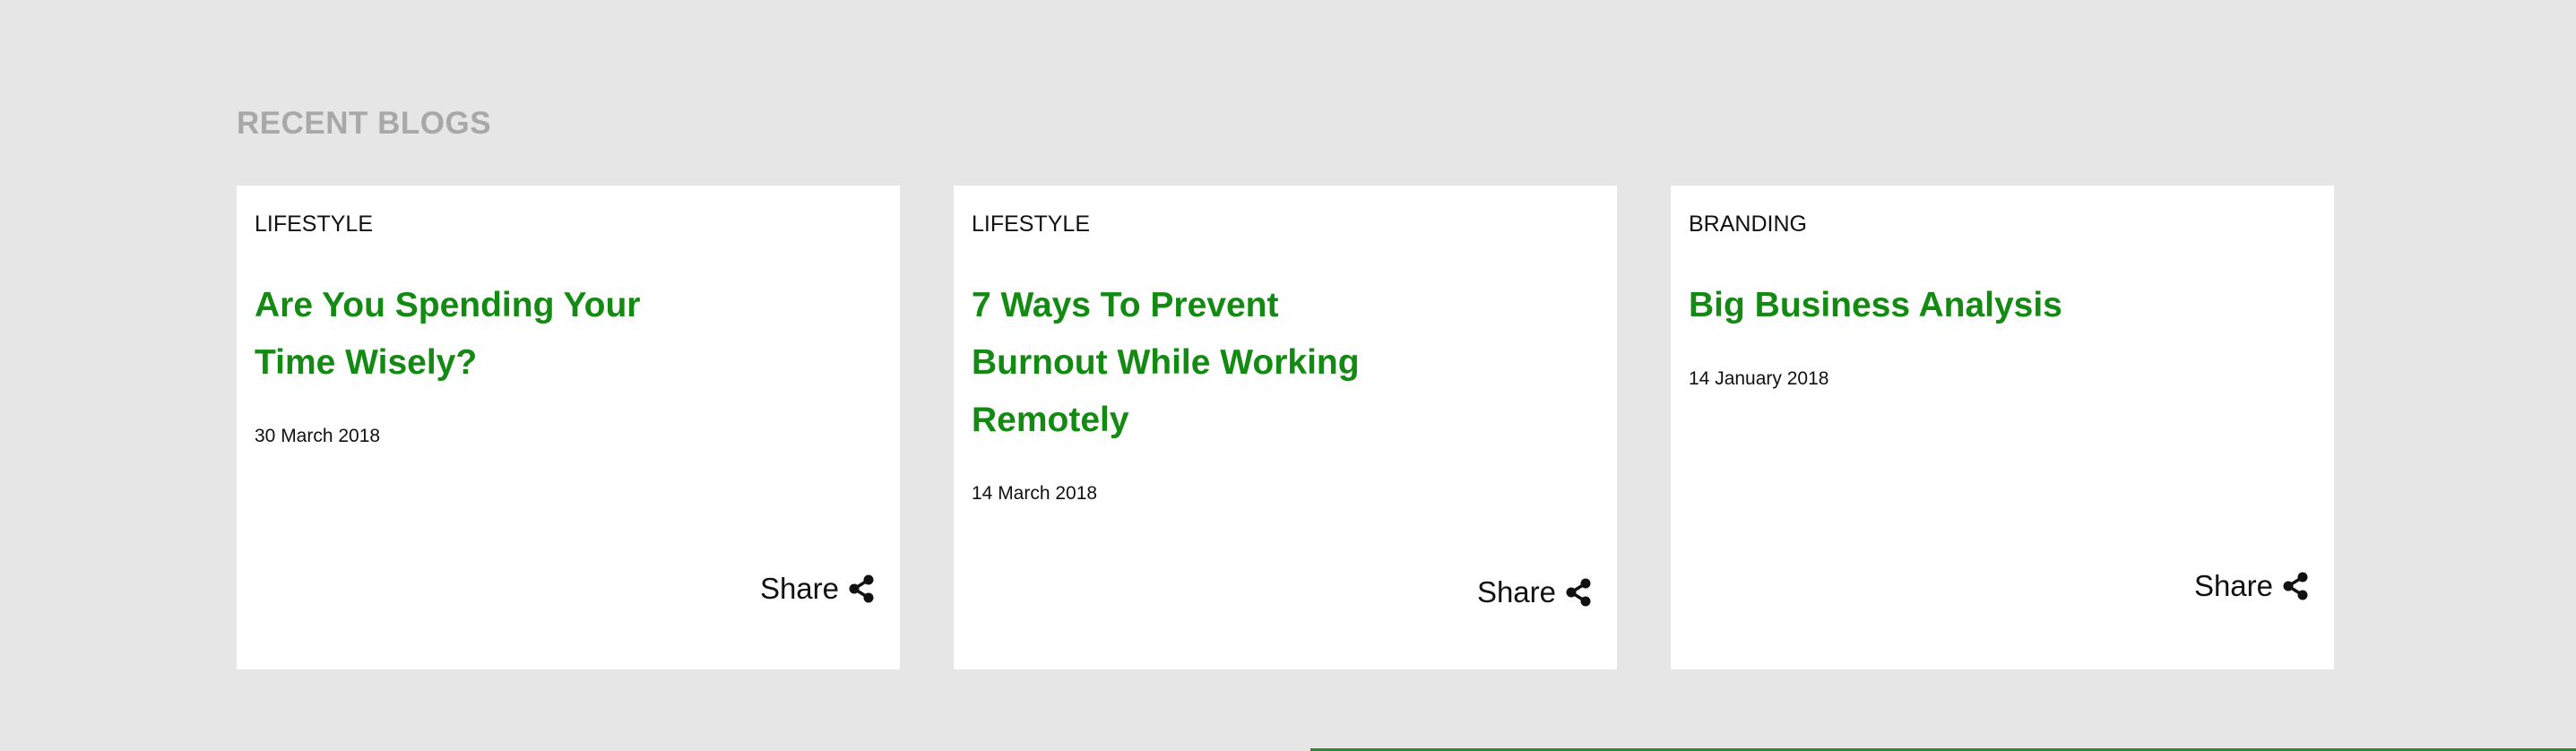 Image resolution: width=2576 pixels, height=751 pixels. What do you see at coordinates (318, 436) in the screenshot?
I see `blog-date: 30 March 2018` at bounding box center [318, 436].